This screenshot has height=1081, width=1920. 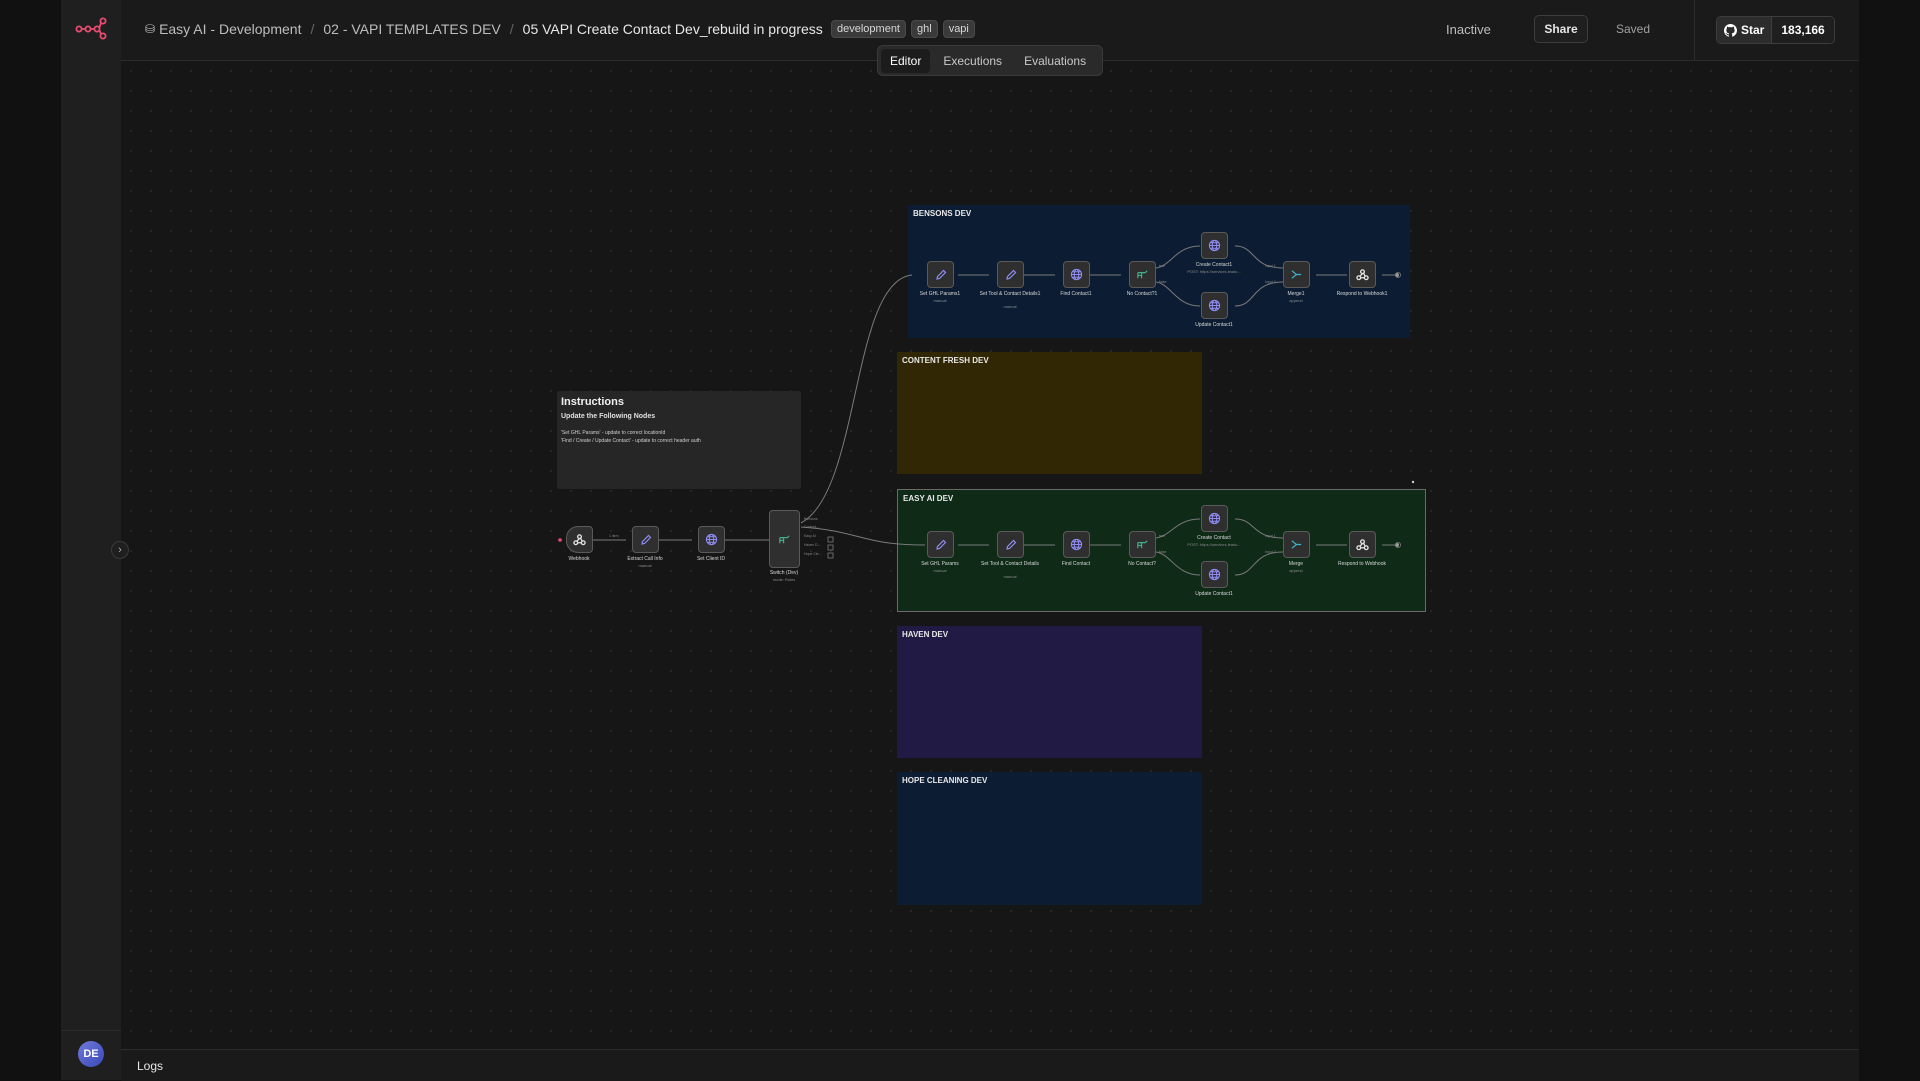 I want to click on port-label-false: false, so click(x=1163, y=552).